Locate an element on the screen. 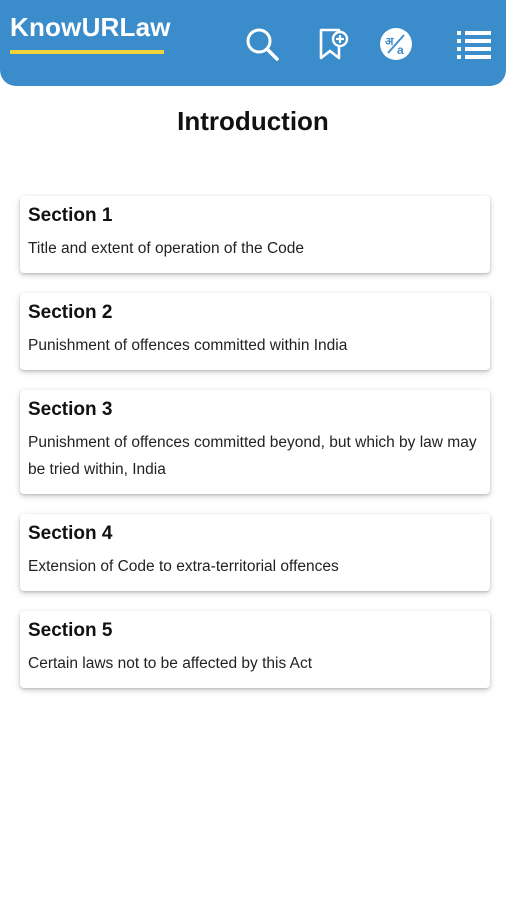 This screenshot has height=900, width=506. list-menu-icon is located at coordinates (474, 45).